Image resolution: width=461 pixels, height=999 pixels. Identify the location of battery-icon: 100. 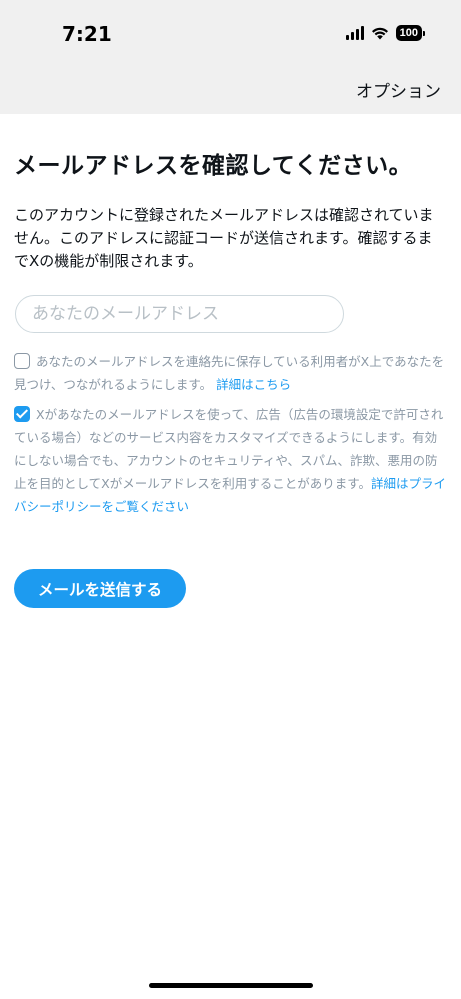
(410, 33).